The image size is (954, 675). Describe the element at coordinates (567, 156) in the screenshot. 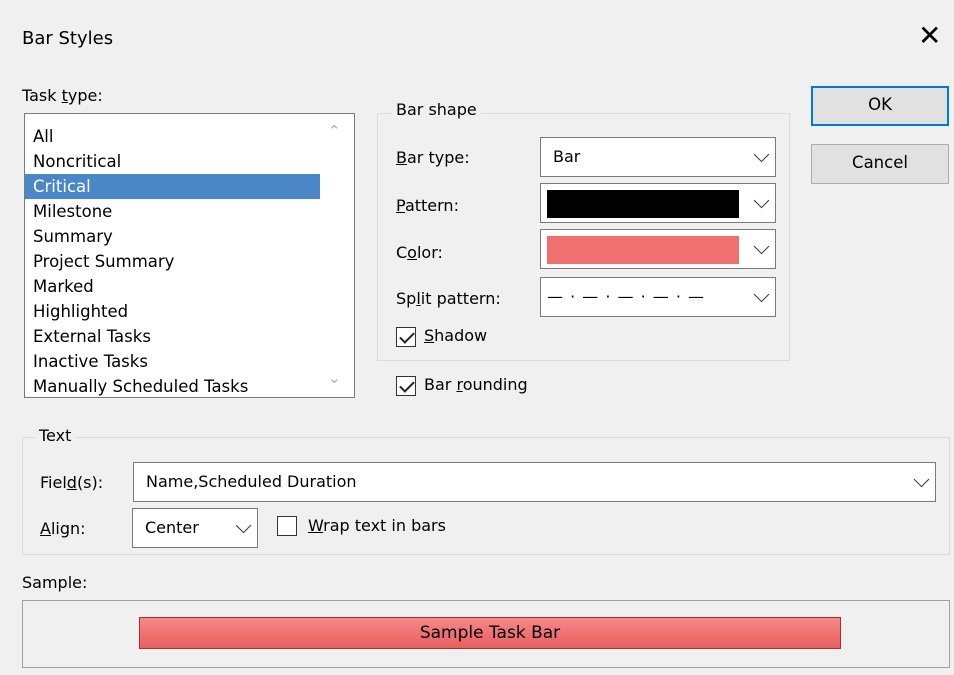

I see `bar-type-value: Bar` at that location.